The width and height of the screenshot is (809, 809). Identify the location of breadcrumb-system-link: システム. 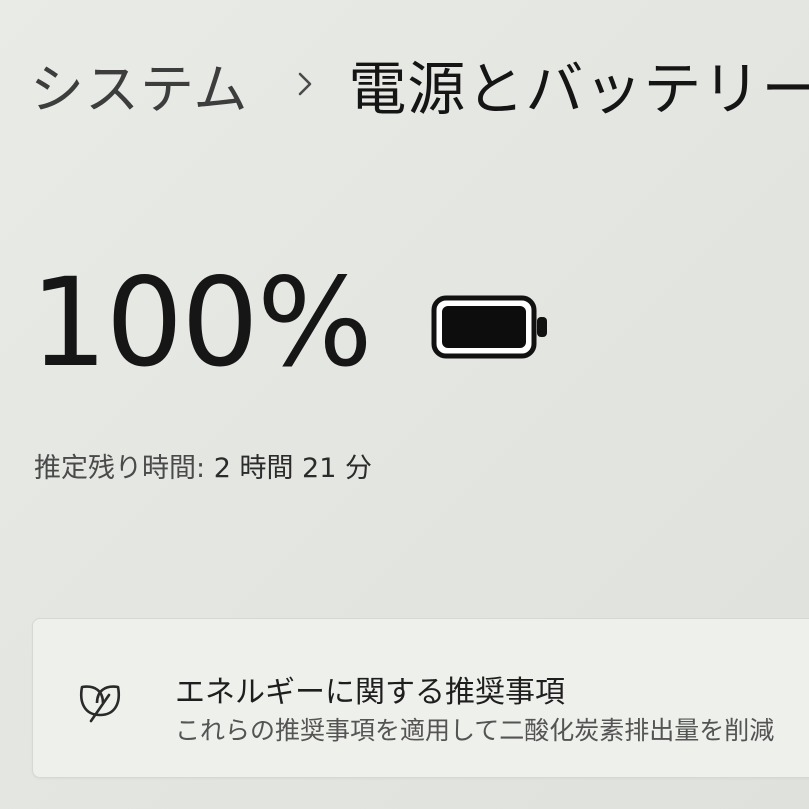
(139, 84).